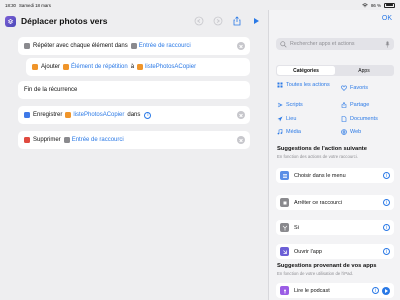 The width and height of the screenshot is (400, 300). I want to click on stop-icon, so click(284, 202).